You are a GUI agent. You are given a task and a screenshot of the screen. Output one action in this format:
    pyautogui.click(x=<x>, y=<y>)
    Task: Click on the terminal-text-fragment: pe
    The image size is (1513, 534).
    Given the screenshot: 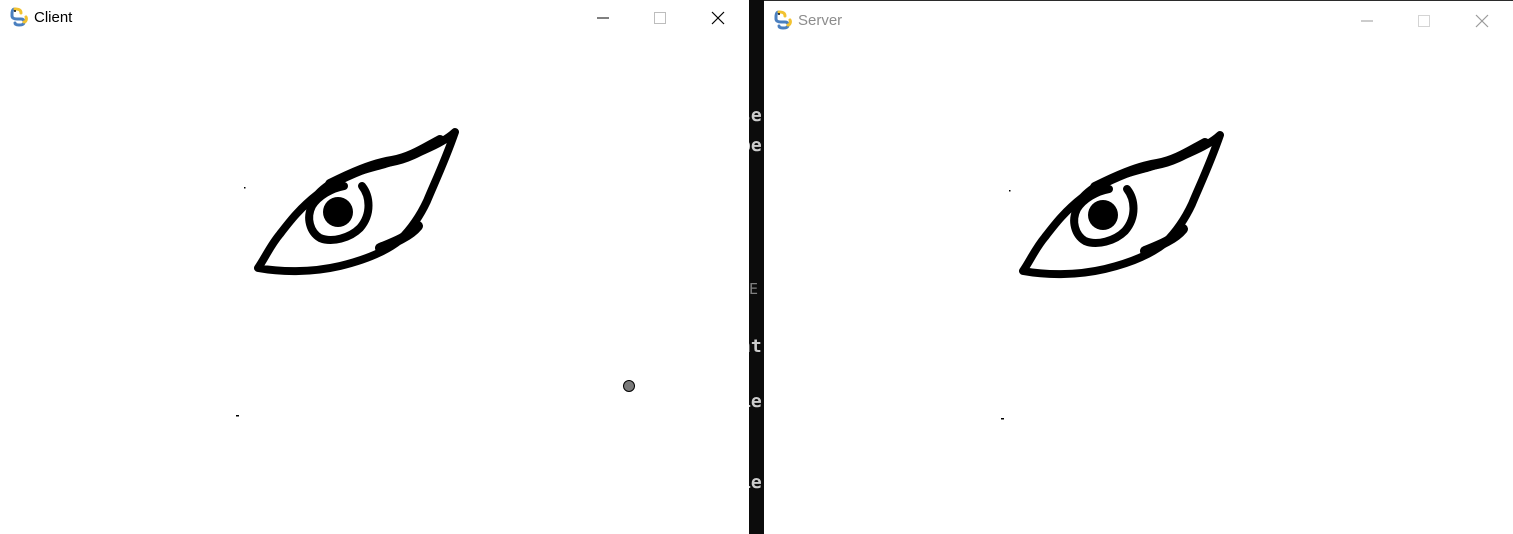 What is the action you would take?
    pyautogui.click(x=755, y=145)
    